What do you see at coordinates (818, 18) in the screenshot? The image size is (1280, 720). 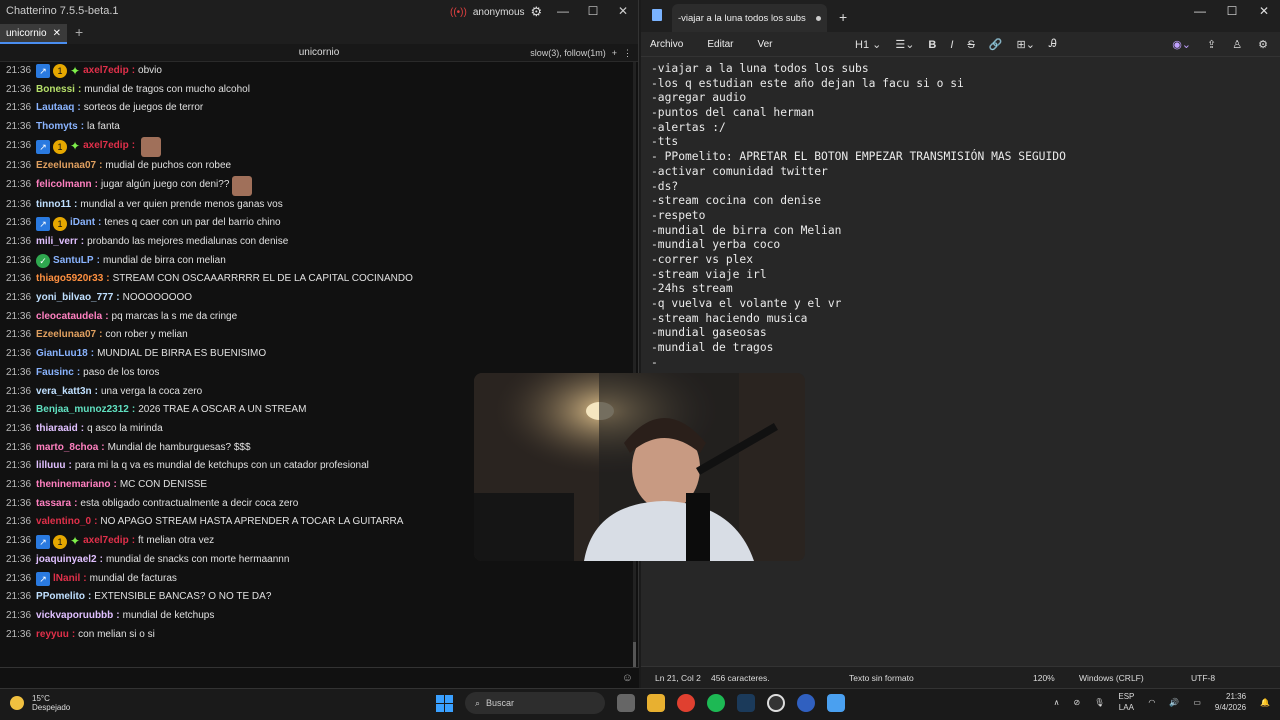 I see `unsaved-dot-icon` at bounding box center [818, 18].